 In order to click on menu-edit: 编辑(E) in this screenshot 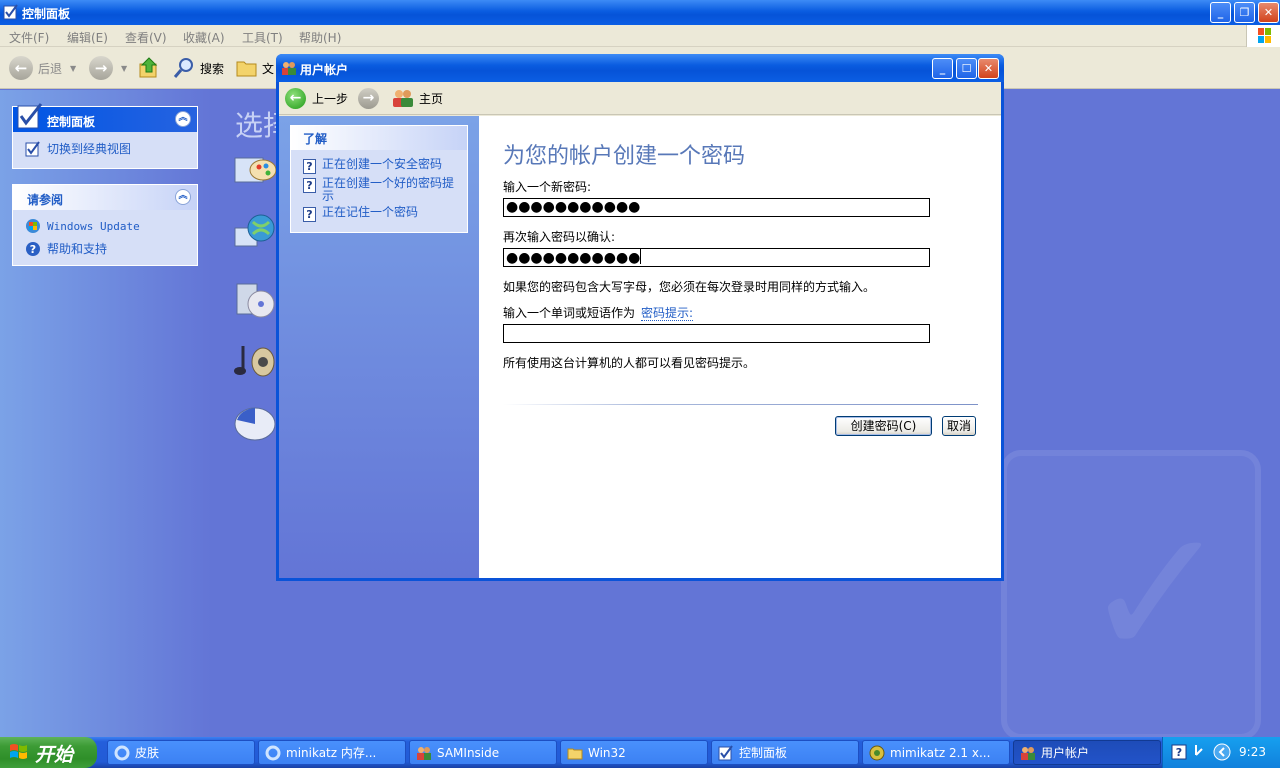, I will do `click(87, 37)`.